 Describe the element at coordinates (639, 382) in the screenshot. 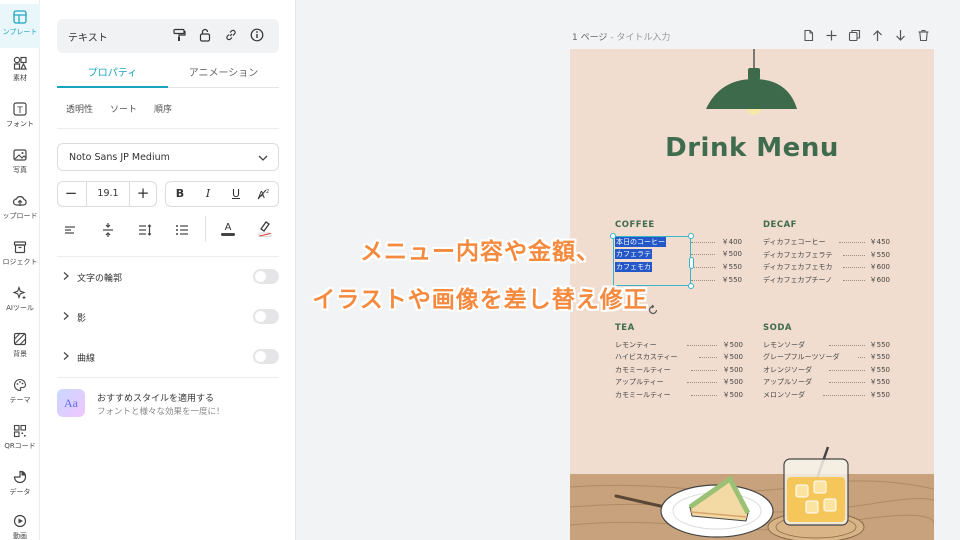

I see `item-name: アップルティー` at that location.